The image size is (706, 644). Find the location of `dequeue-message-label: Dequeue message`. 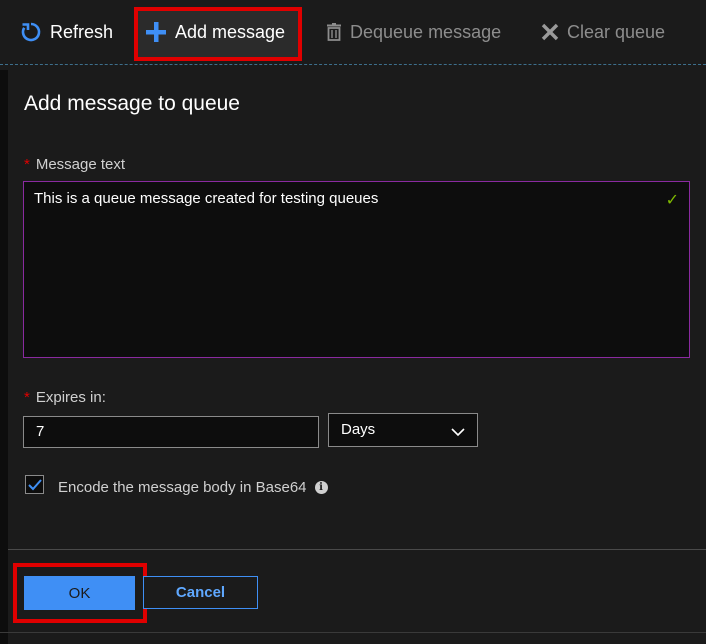

dequeue-message-label: Dequeue message is located at coordinates (426, 31).